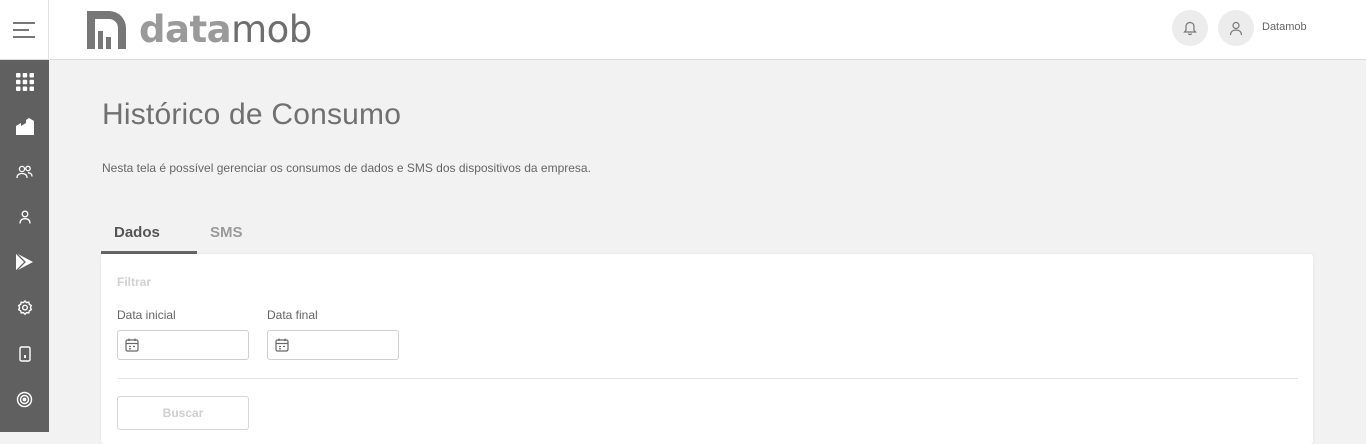  Describe the element at coordinates (707, 378) in the screenshot. I see `filter-divider` at that location.